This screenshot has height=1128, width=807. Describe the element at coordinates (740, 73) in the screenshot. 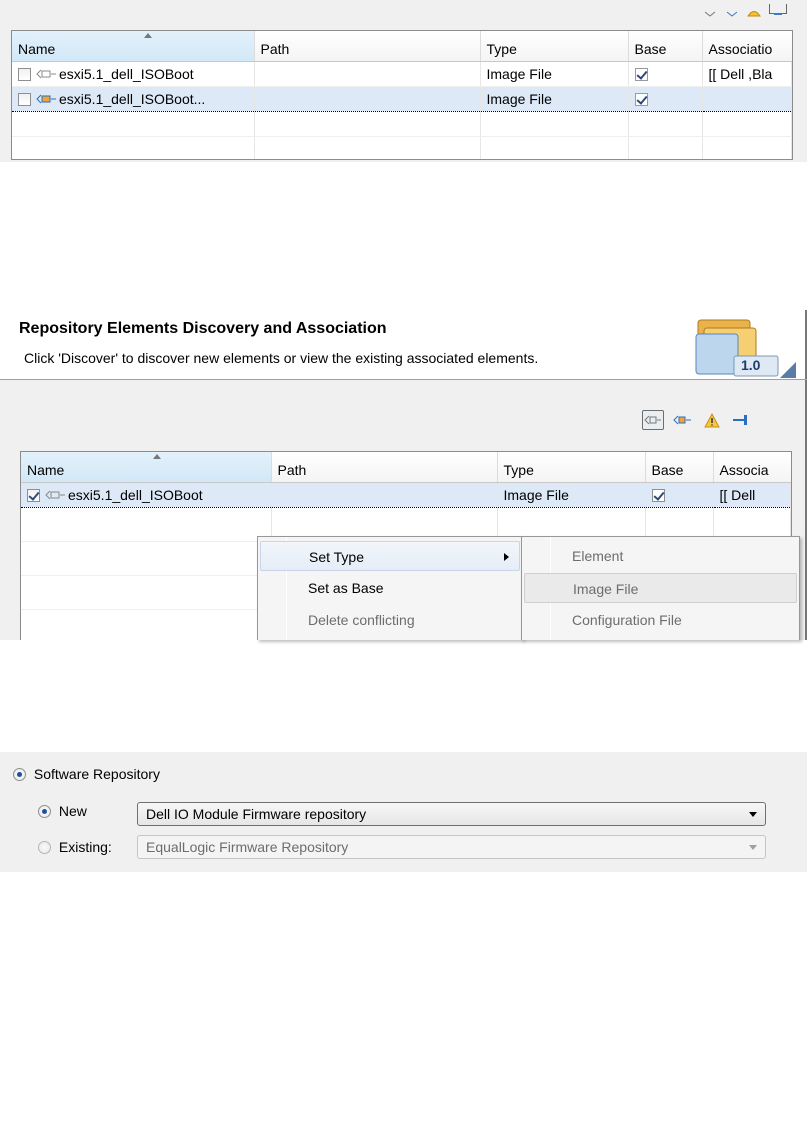

I see `row-association: [[ Dell ,Bla` at that location.